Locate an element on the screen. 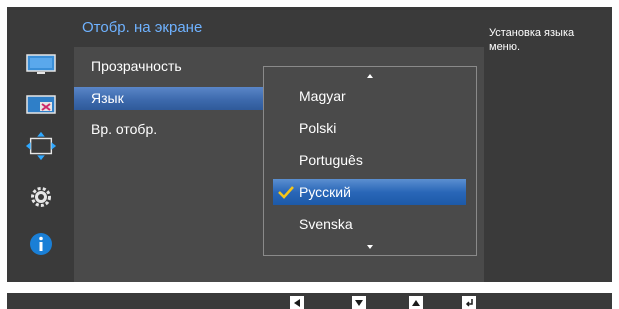 This screenshot has width=619, height=309. scroll-down-arrow-icon is located at coordinates (370, 247).